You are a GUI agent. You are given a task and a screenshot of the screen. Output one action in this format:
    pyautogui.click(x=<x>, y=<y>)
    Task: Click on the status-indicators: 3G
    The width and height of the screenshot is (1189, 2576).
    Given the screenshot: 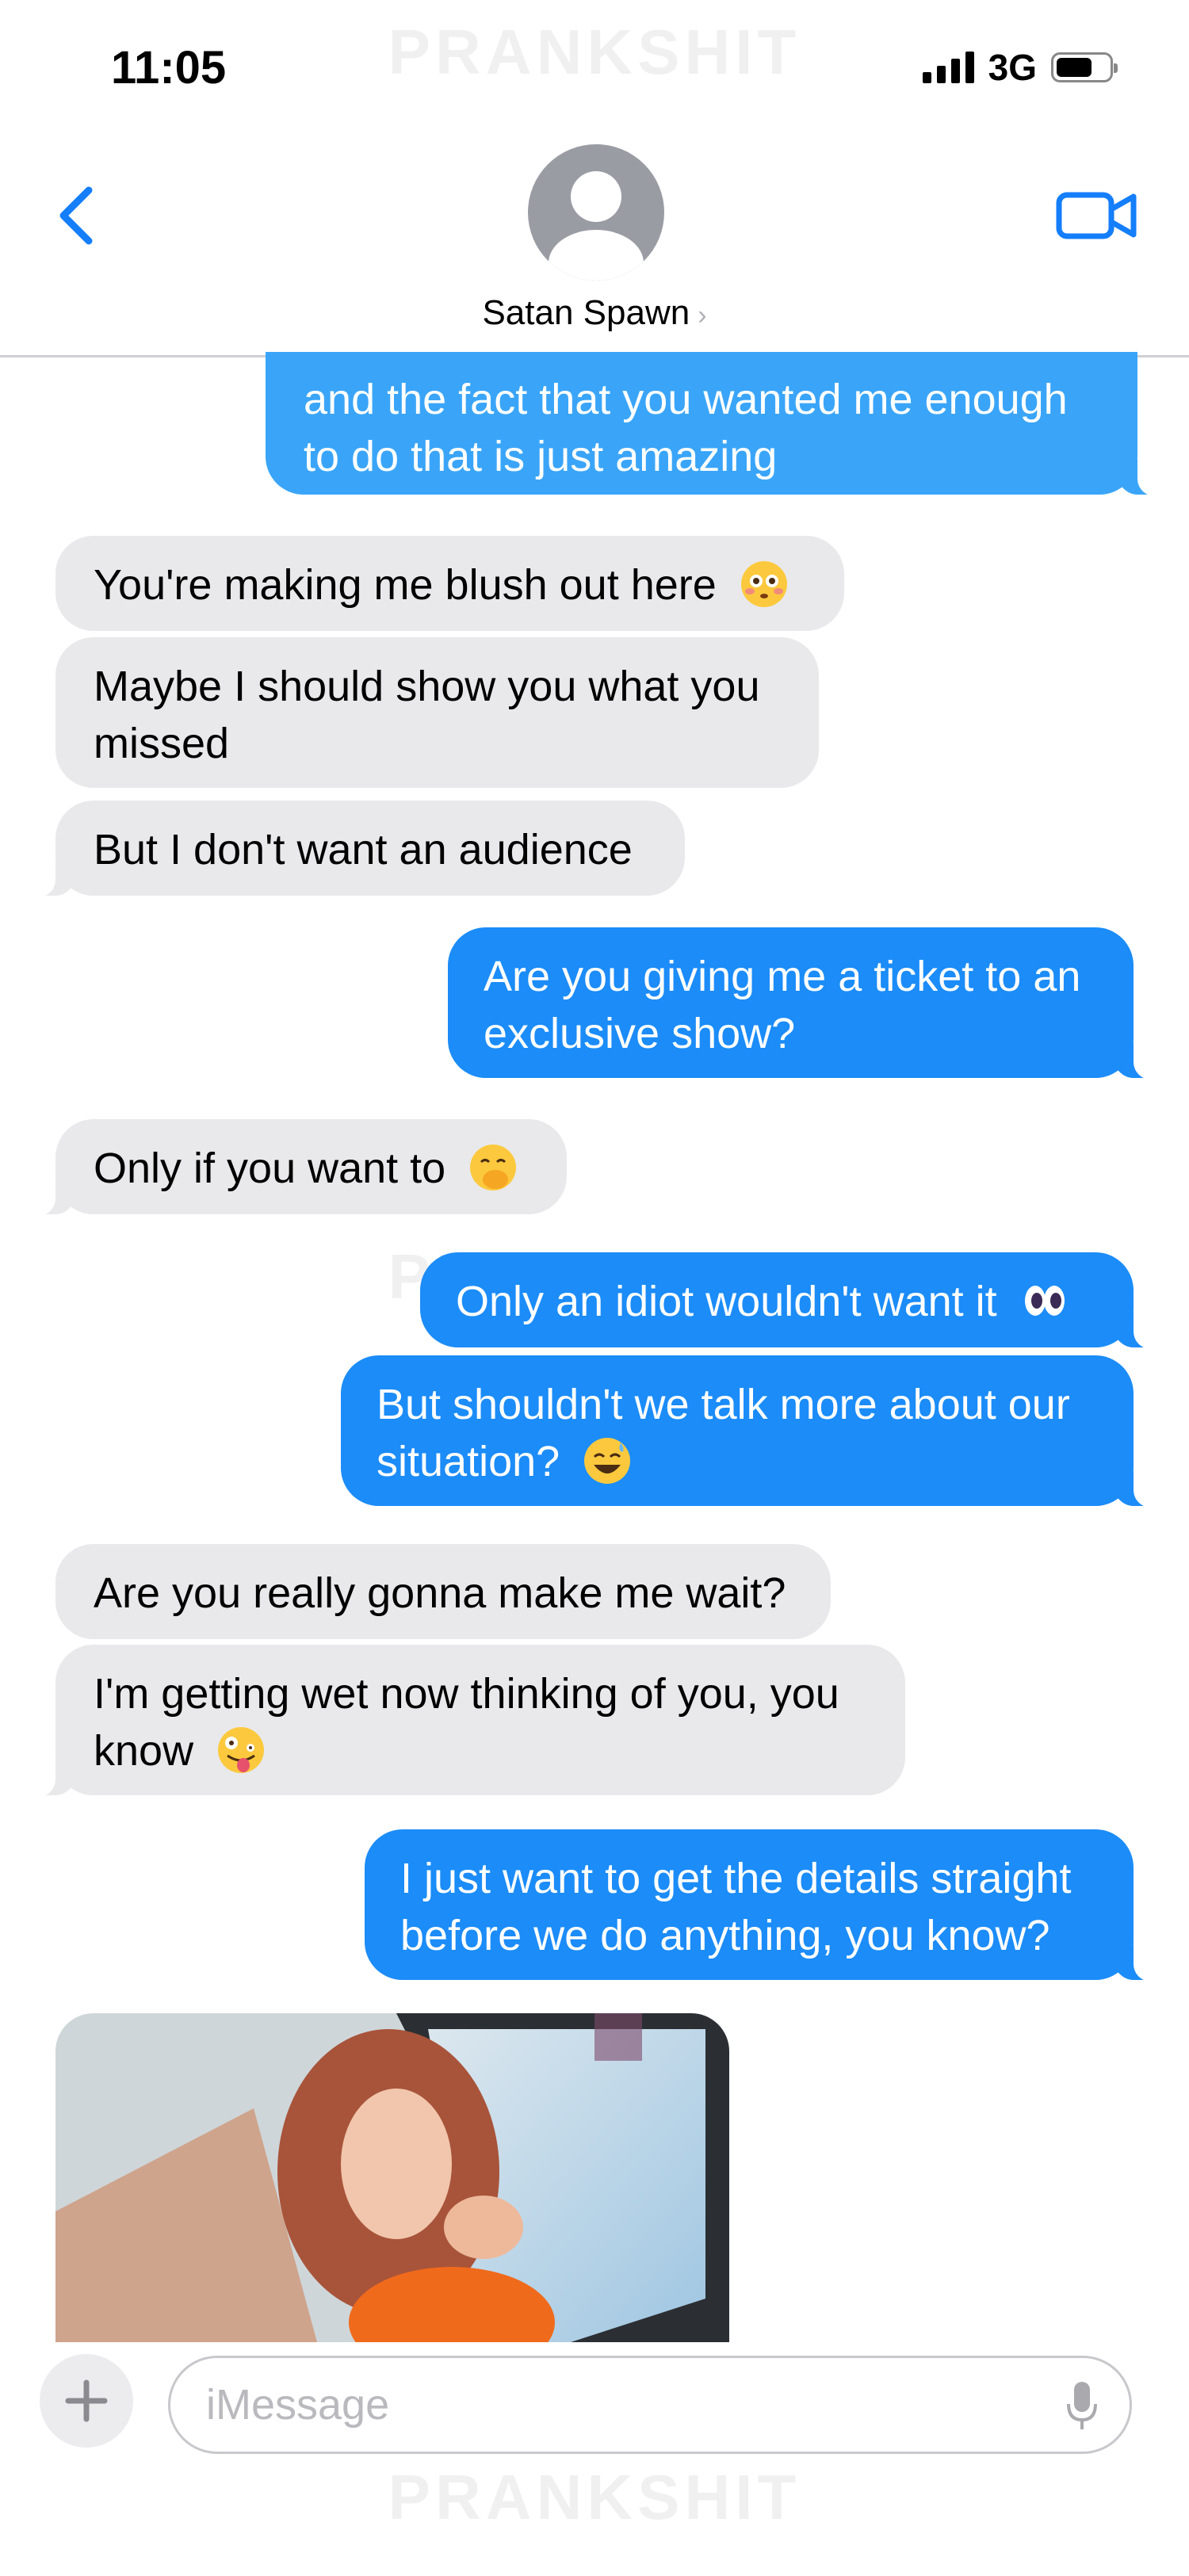 What is the action you would take?
    pyautogui.click(x=1020, y=67)
    